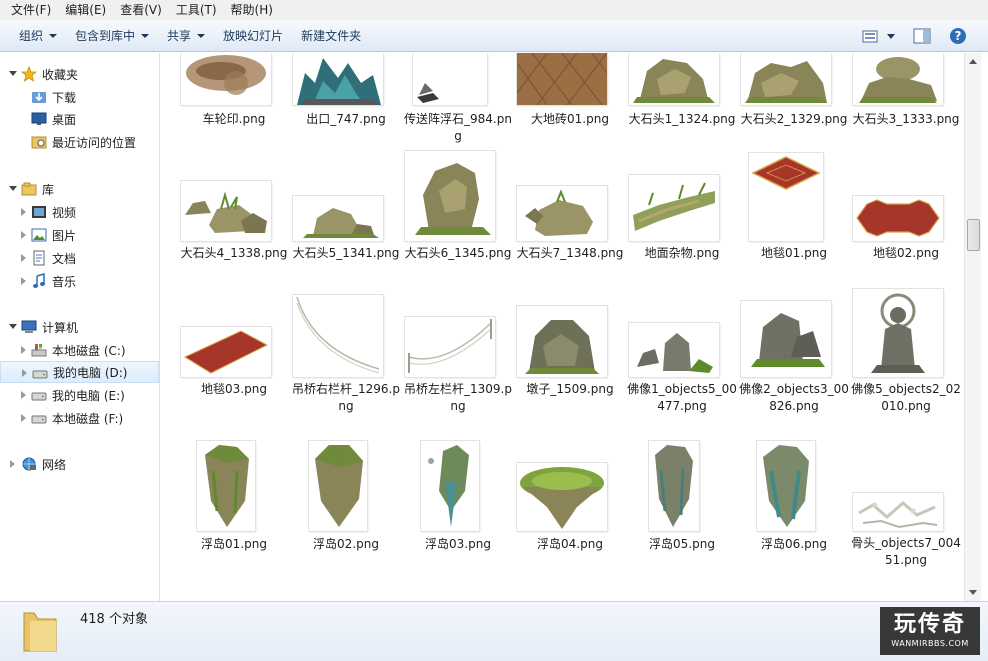 The image size is (988, 661). I want to click on tracks-thumbnail, so click(226, 75).